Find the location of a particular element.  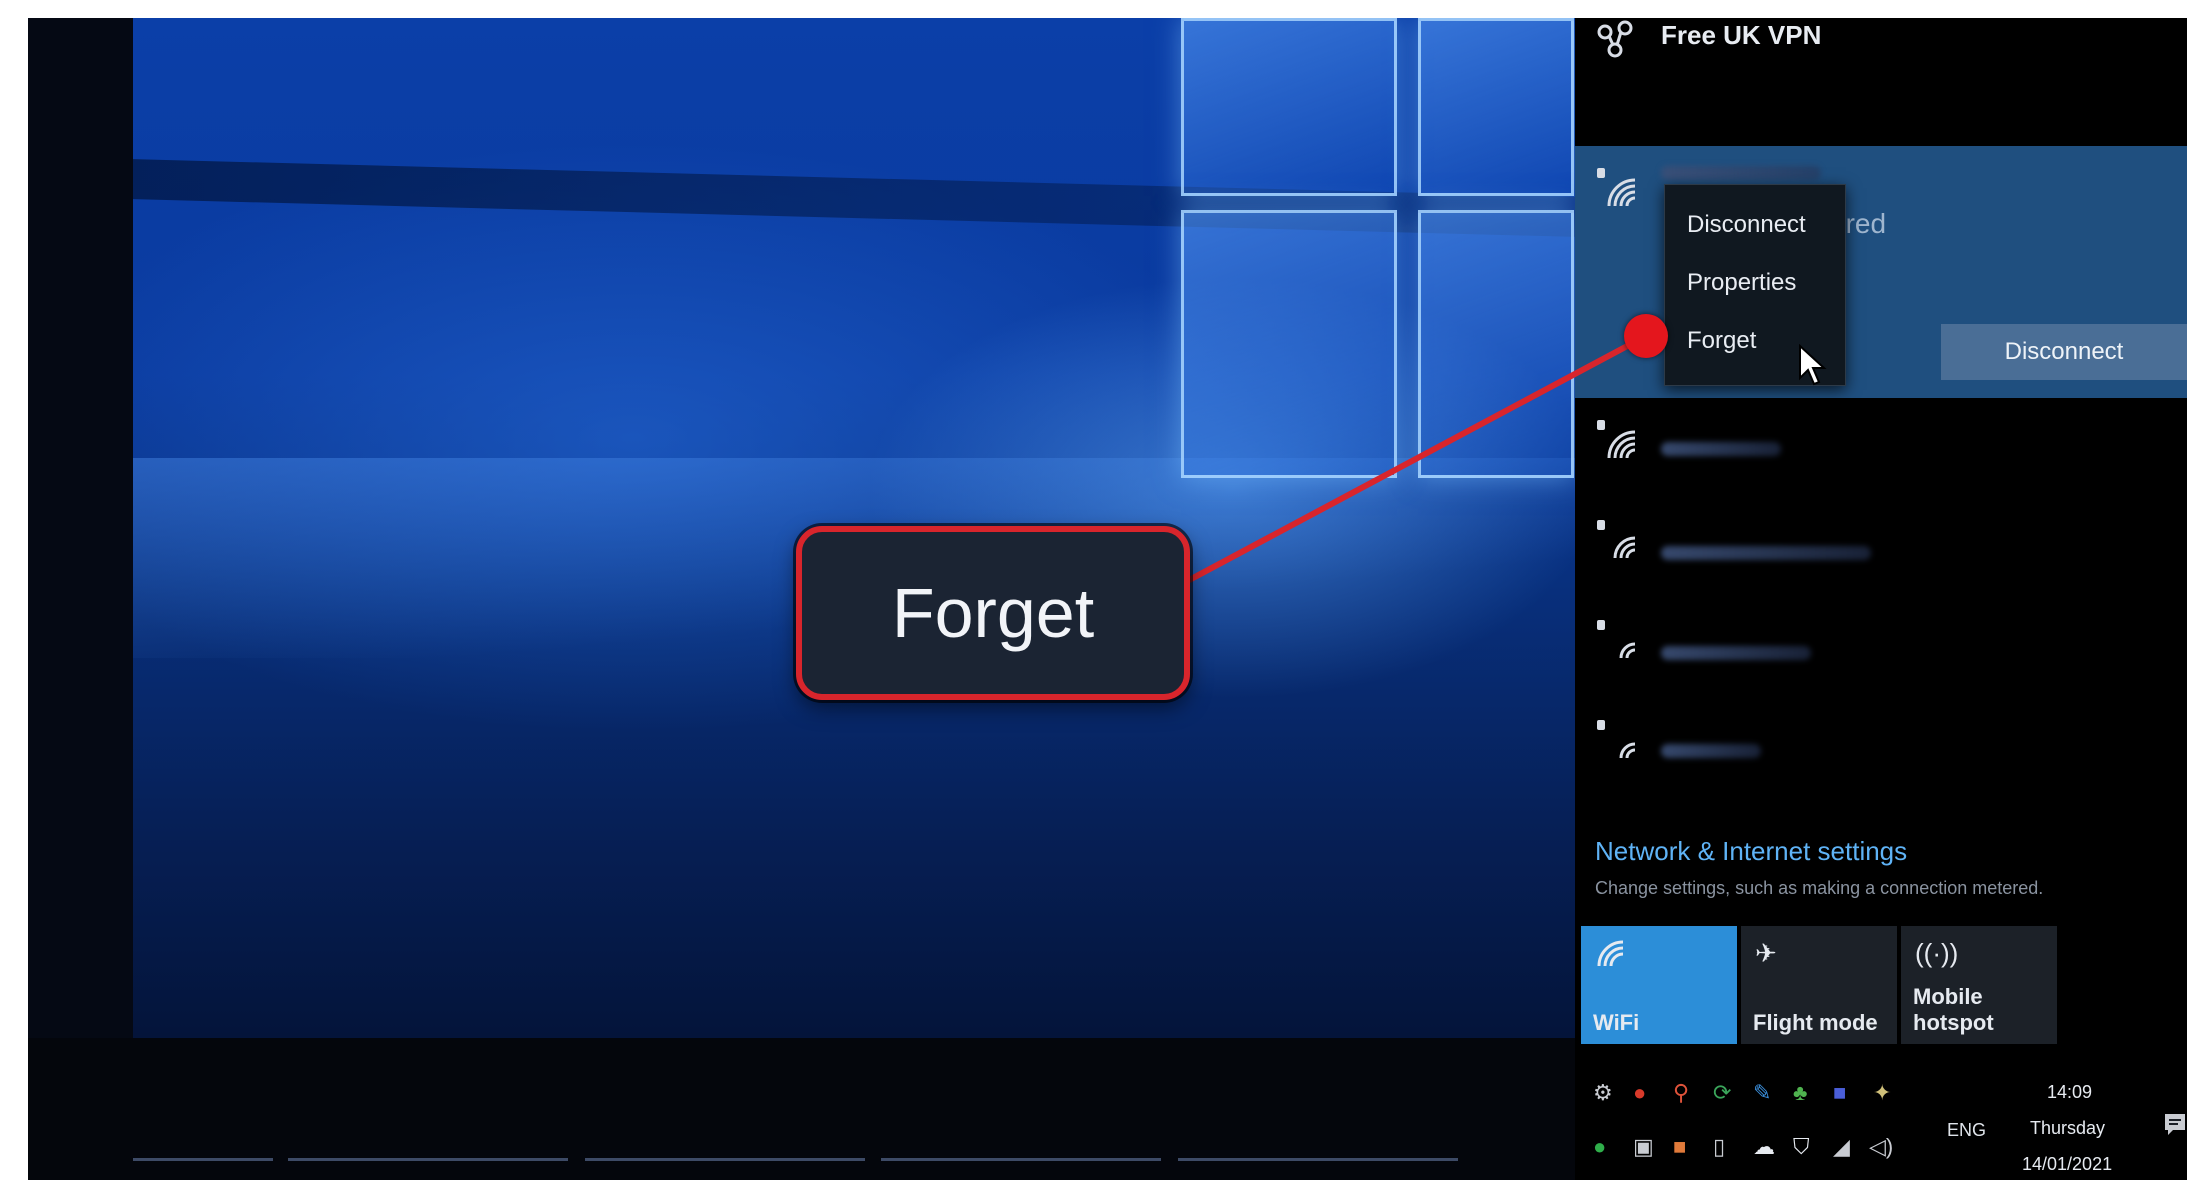

wifi-toggle: WiFi is located at coordinates (1659, 985).